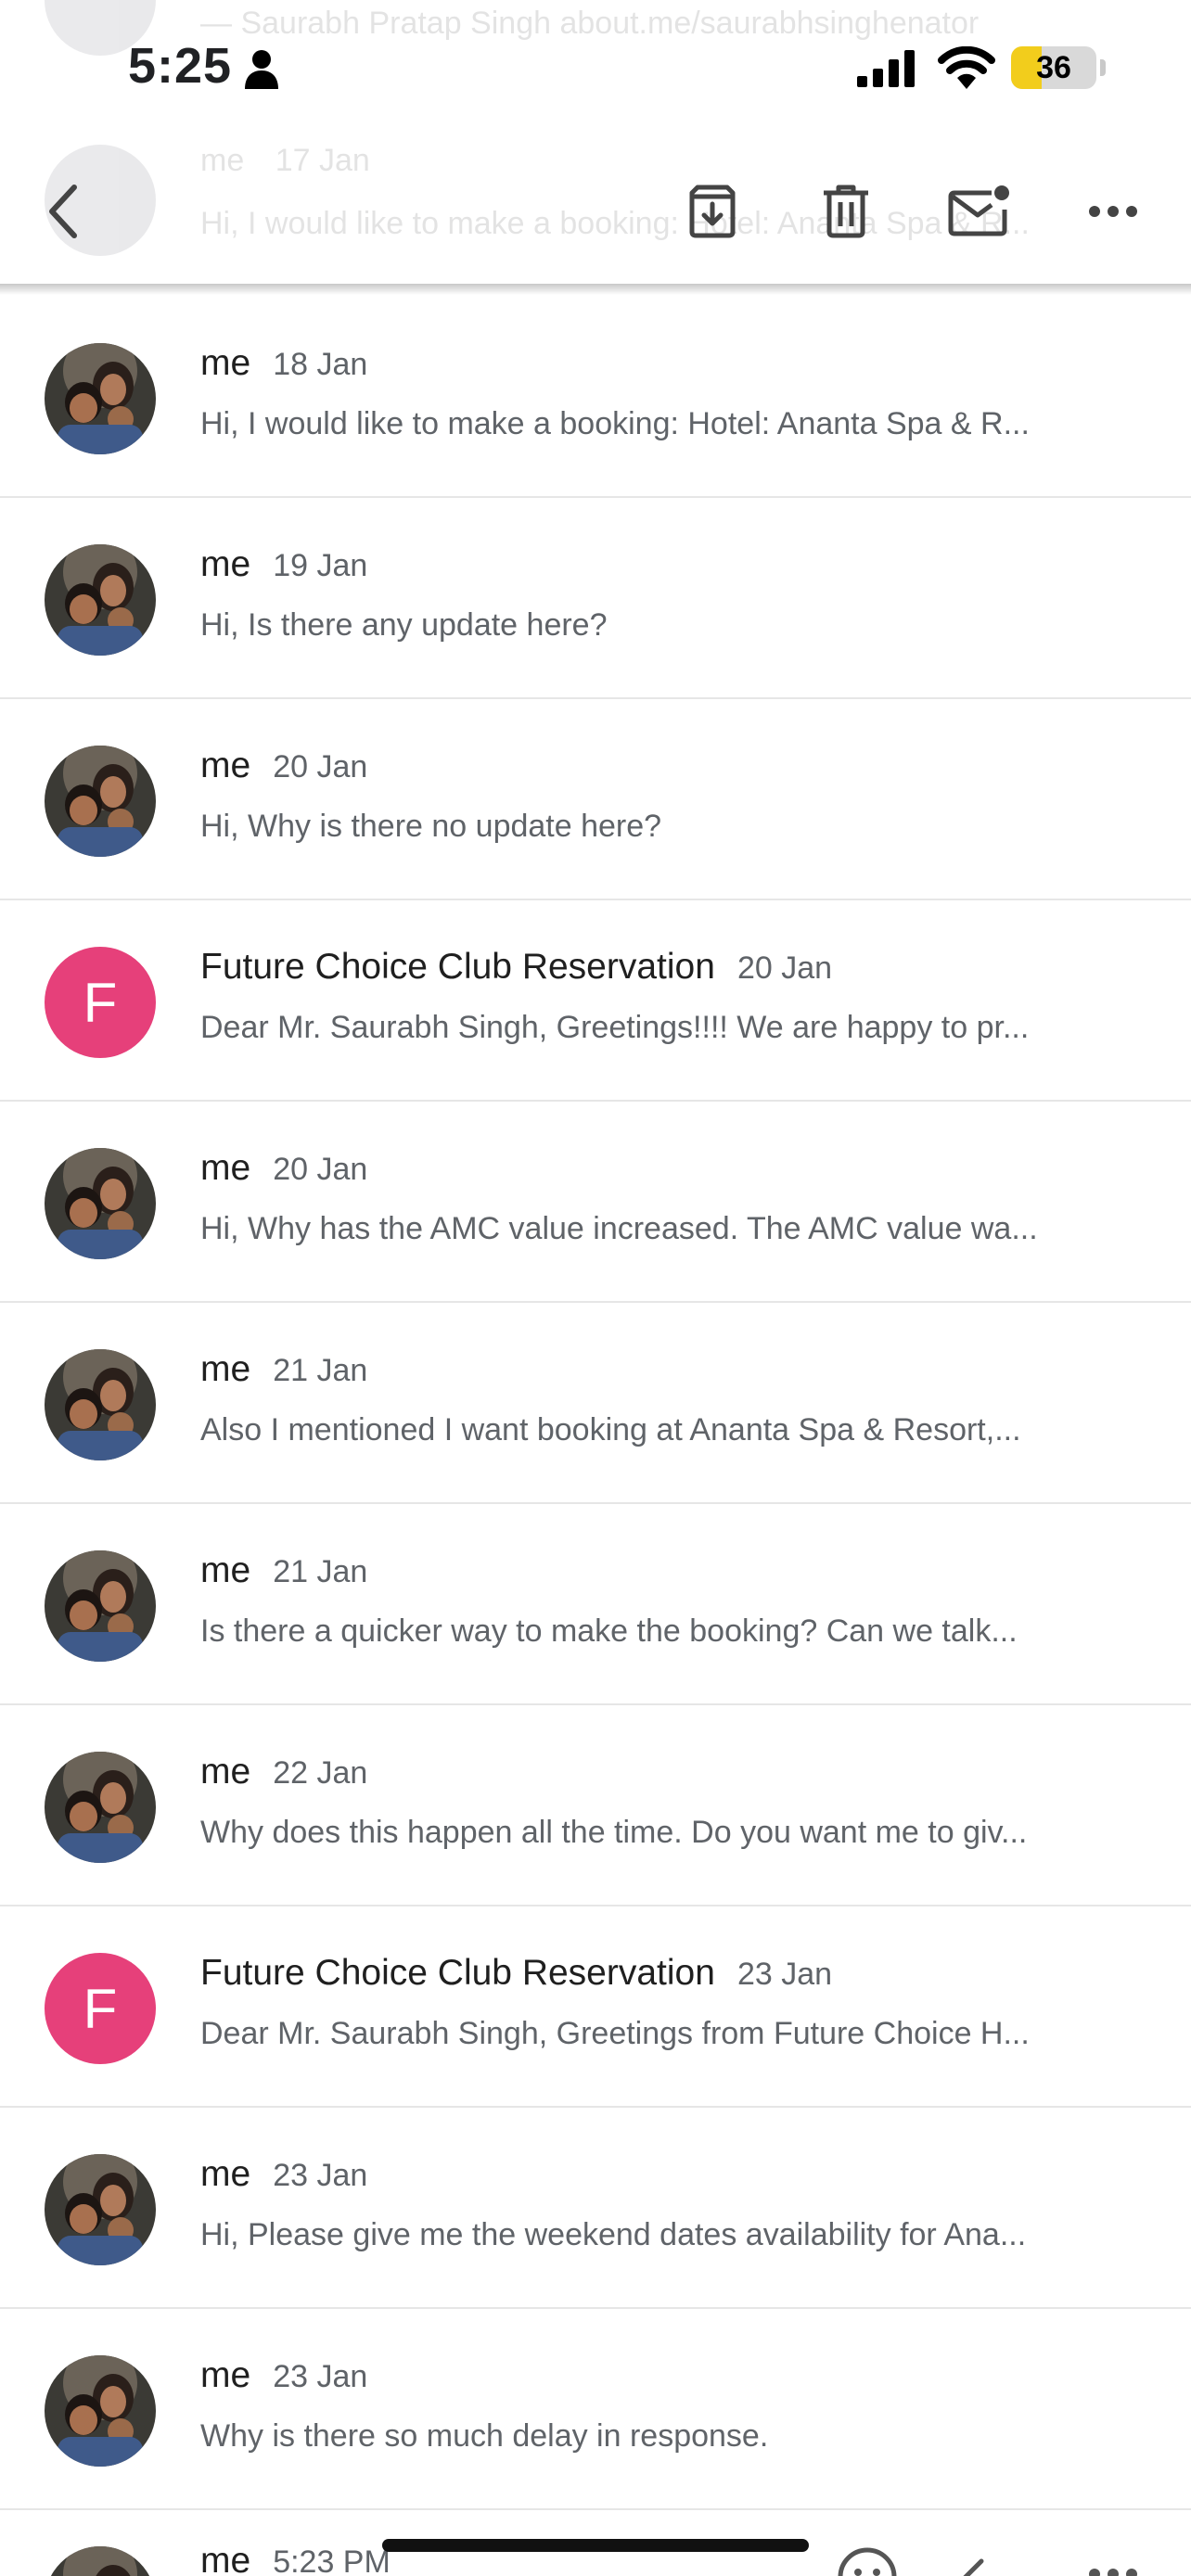 The image size is (1191, 2576). Describe the element at coordinates (966, 67) in the screenshot. I see `wifi-icon` at that location.